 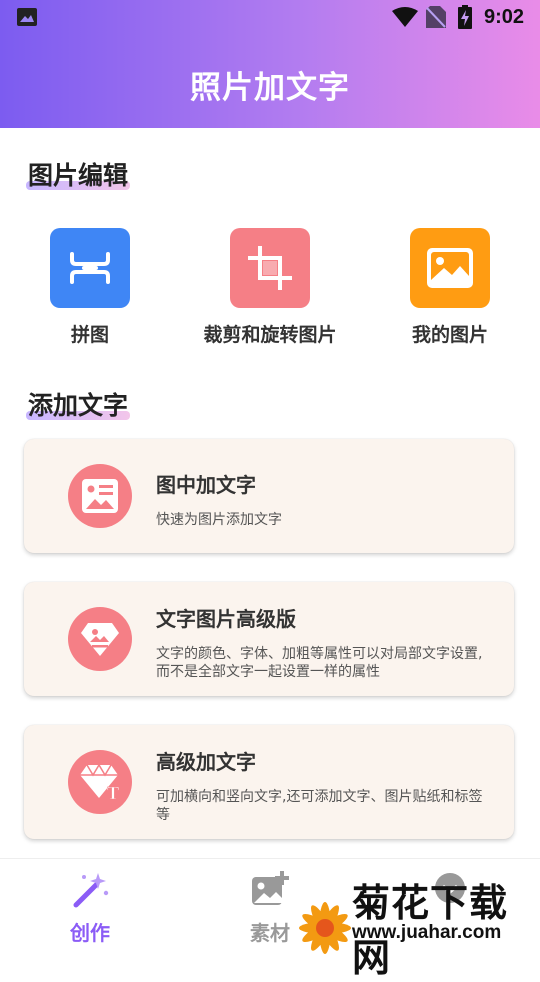 I want to click on diamond-text-icon: T, so click(x=100, y=782).